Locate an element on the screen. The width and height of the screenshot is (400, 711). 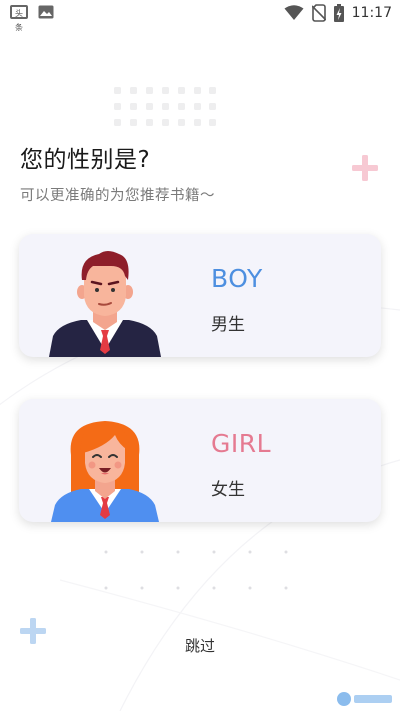
battery-charging-icon is located at coordinates (338, 13).